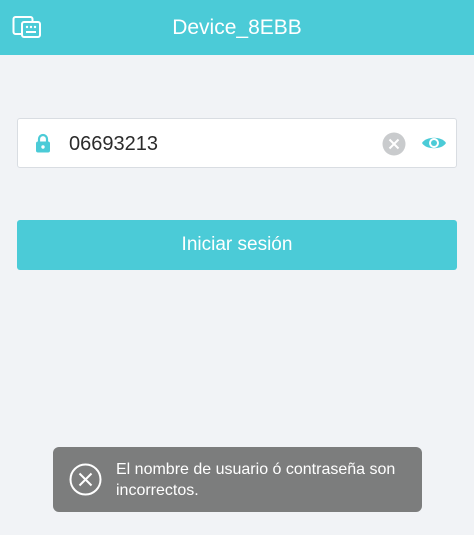 This screenshot has height=535, width=474. What do you see at coordinates (434, 143) in the screenshot?
I see `eye-icon` at bounding box center [434, 143].